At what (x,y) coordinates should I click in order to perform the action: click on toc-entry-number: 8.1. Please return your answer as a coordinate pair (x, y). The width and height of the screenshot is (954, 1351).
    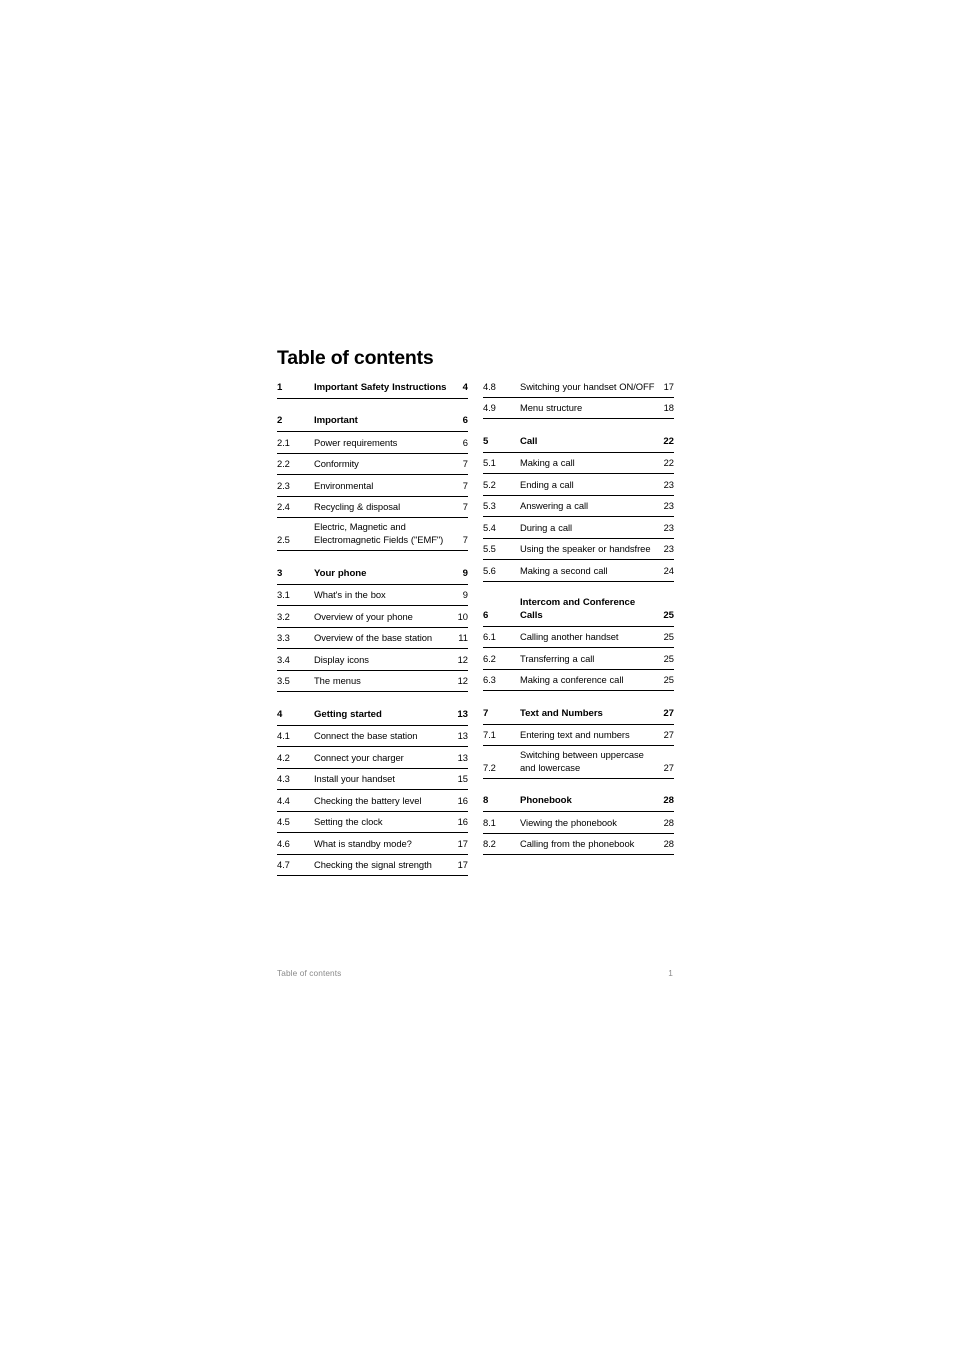
    Looking at the image, I should click on (489, 822).